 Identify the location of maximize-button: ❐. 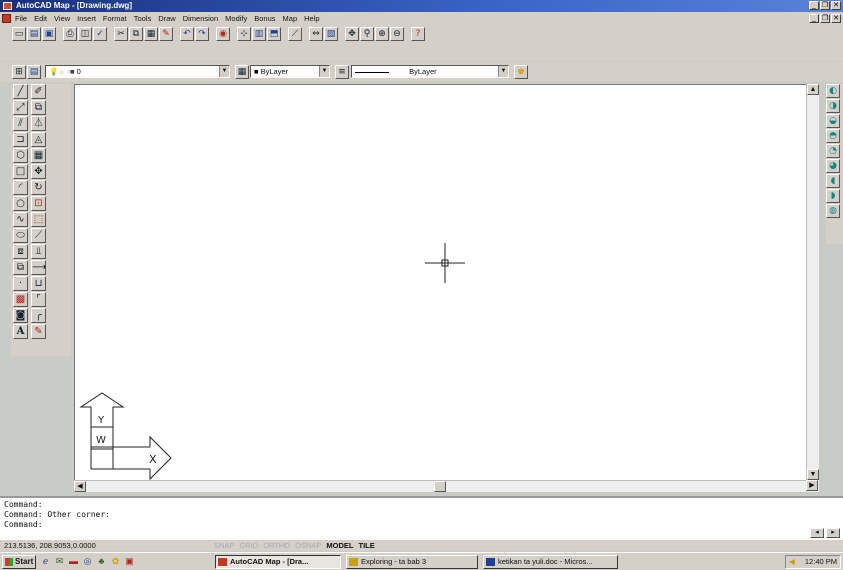
(825, 5).